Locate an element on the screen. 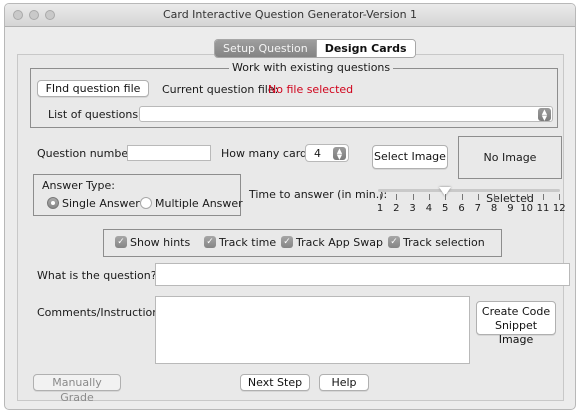 This screenshot has height=410, width=578. create-code-snippet-button: Create Code Snippet Image is located at coordinates (516, 323).